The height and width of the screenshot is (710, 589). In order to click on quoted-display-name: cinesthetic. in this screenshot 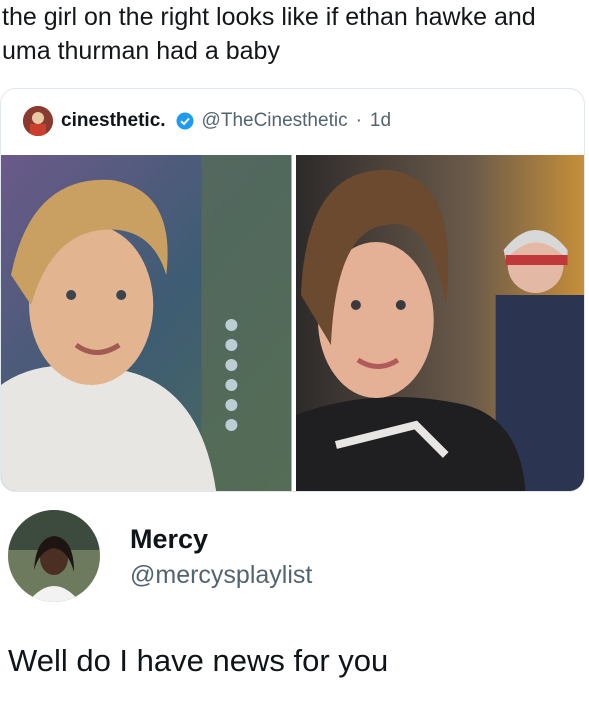, I will do `click(113, 121)`.